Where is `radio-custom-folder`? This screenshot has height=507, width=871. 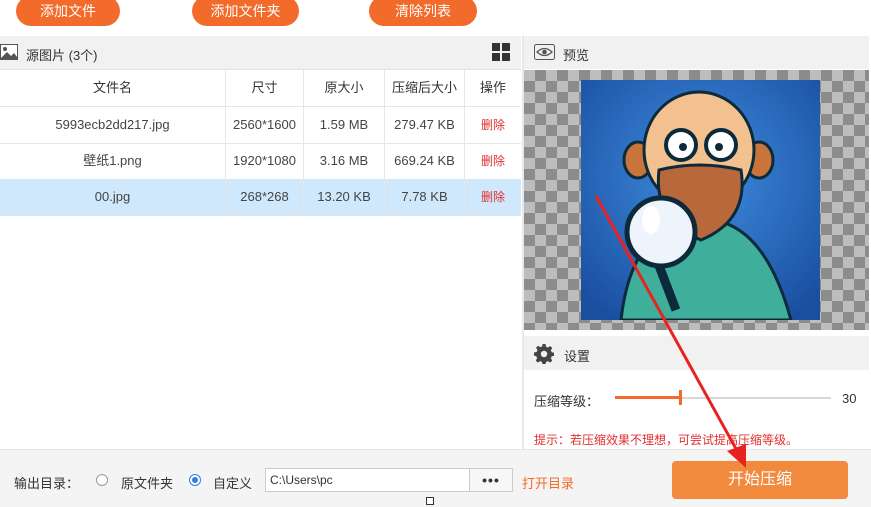 radio-custom-folder is located at coordinates (195, 480).